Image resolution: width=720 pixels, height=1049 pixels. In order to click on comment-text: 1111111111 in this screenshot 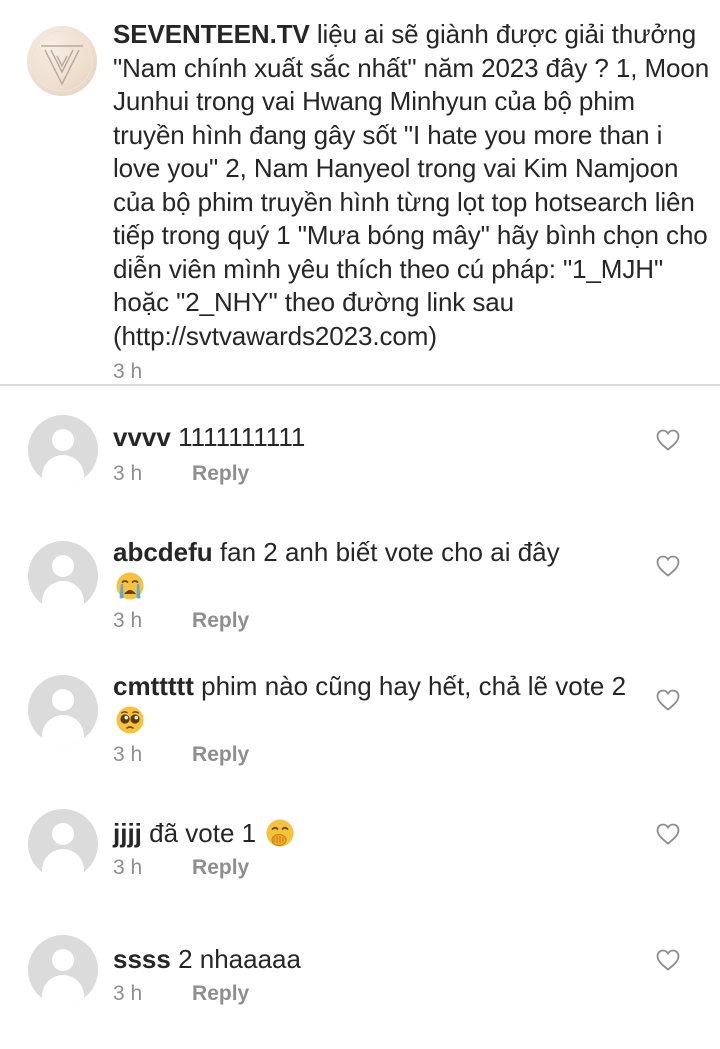, I will do `click(242, 437)`.